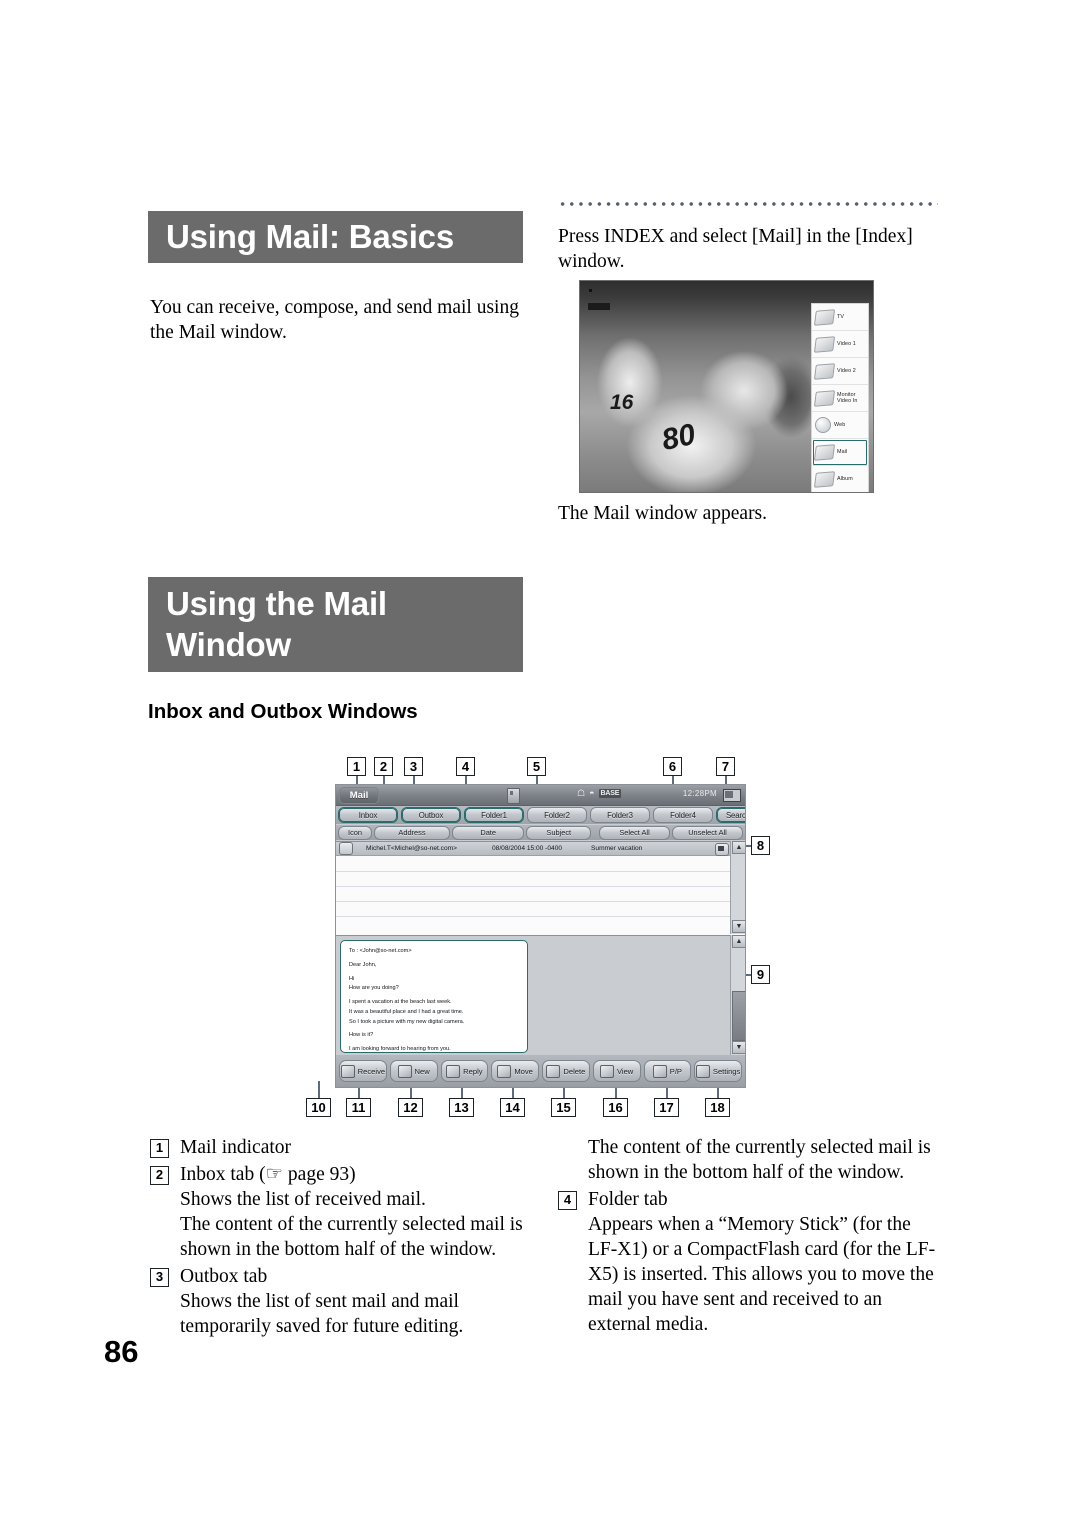 The width and height of the screenshot is (1080, 1528). I want to click on index-item-label: Web, so click(840, 424).